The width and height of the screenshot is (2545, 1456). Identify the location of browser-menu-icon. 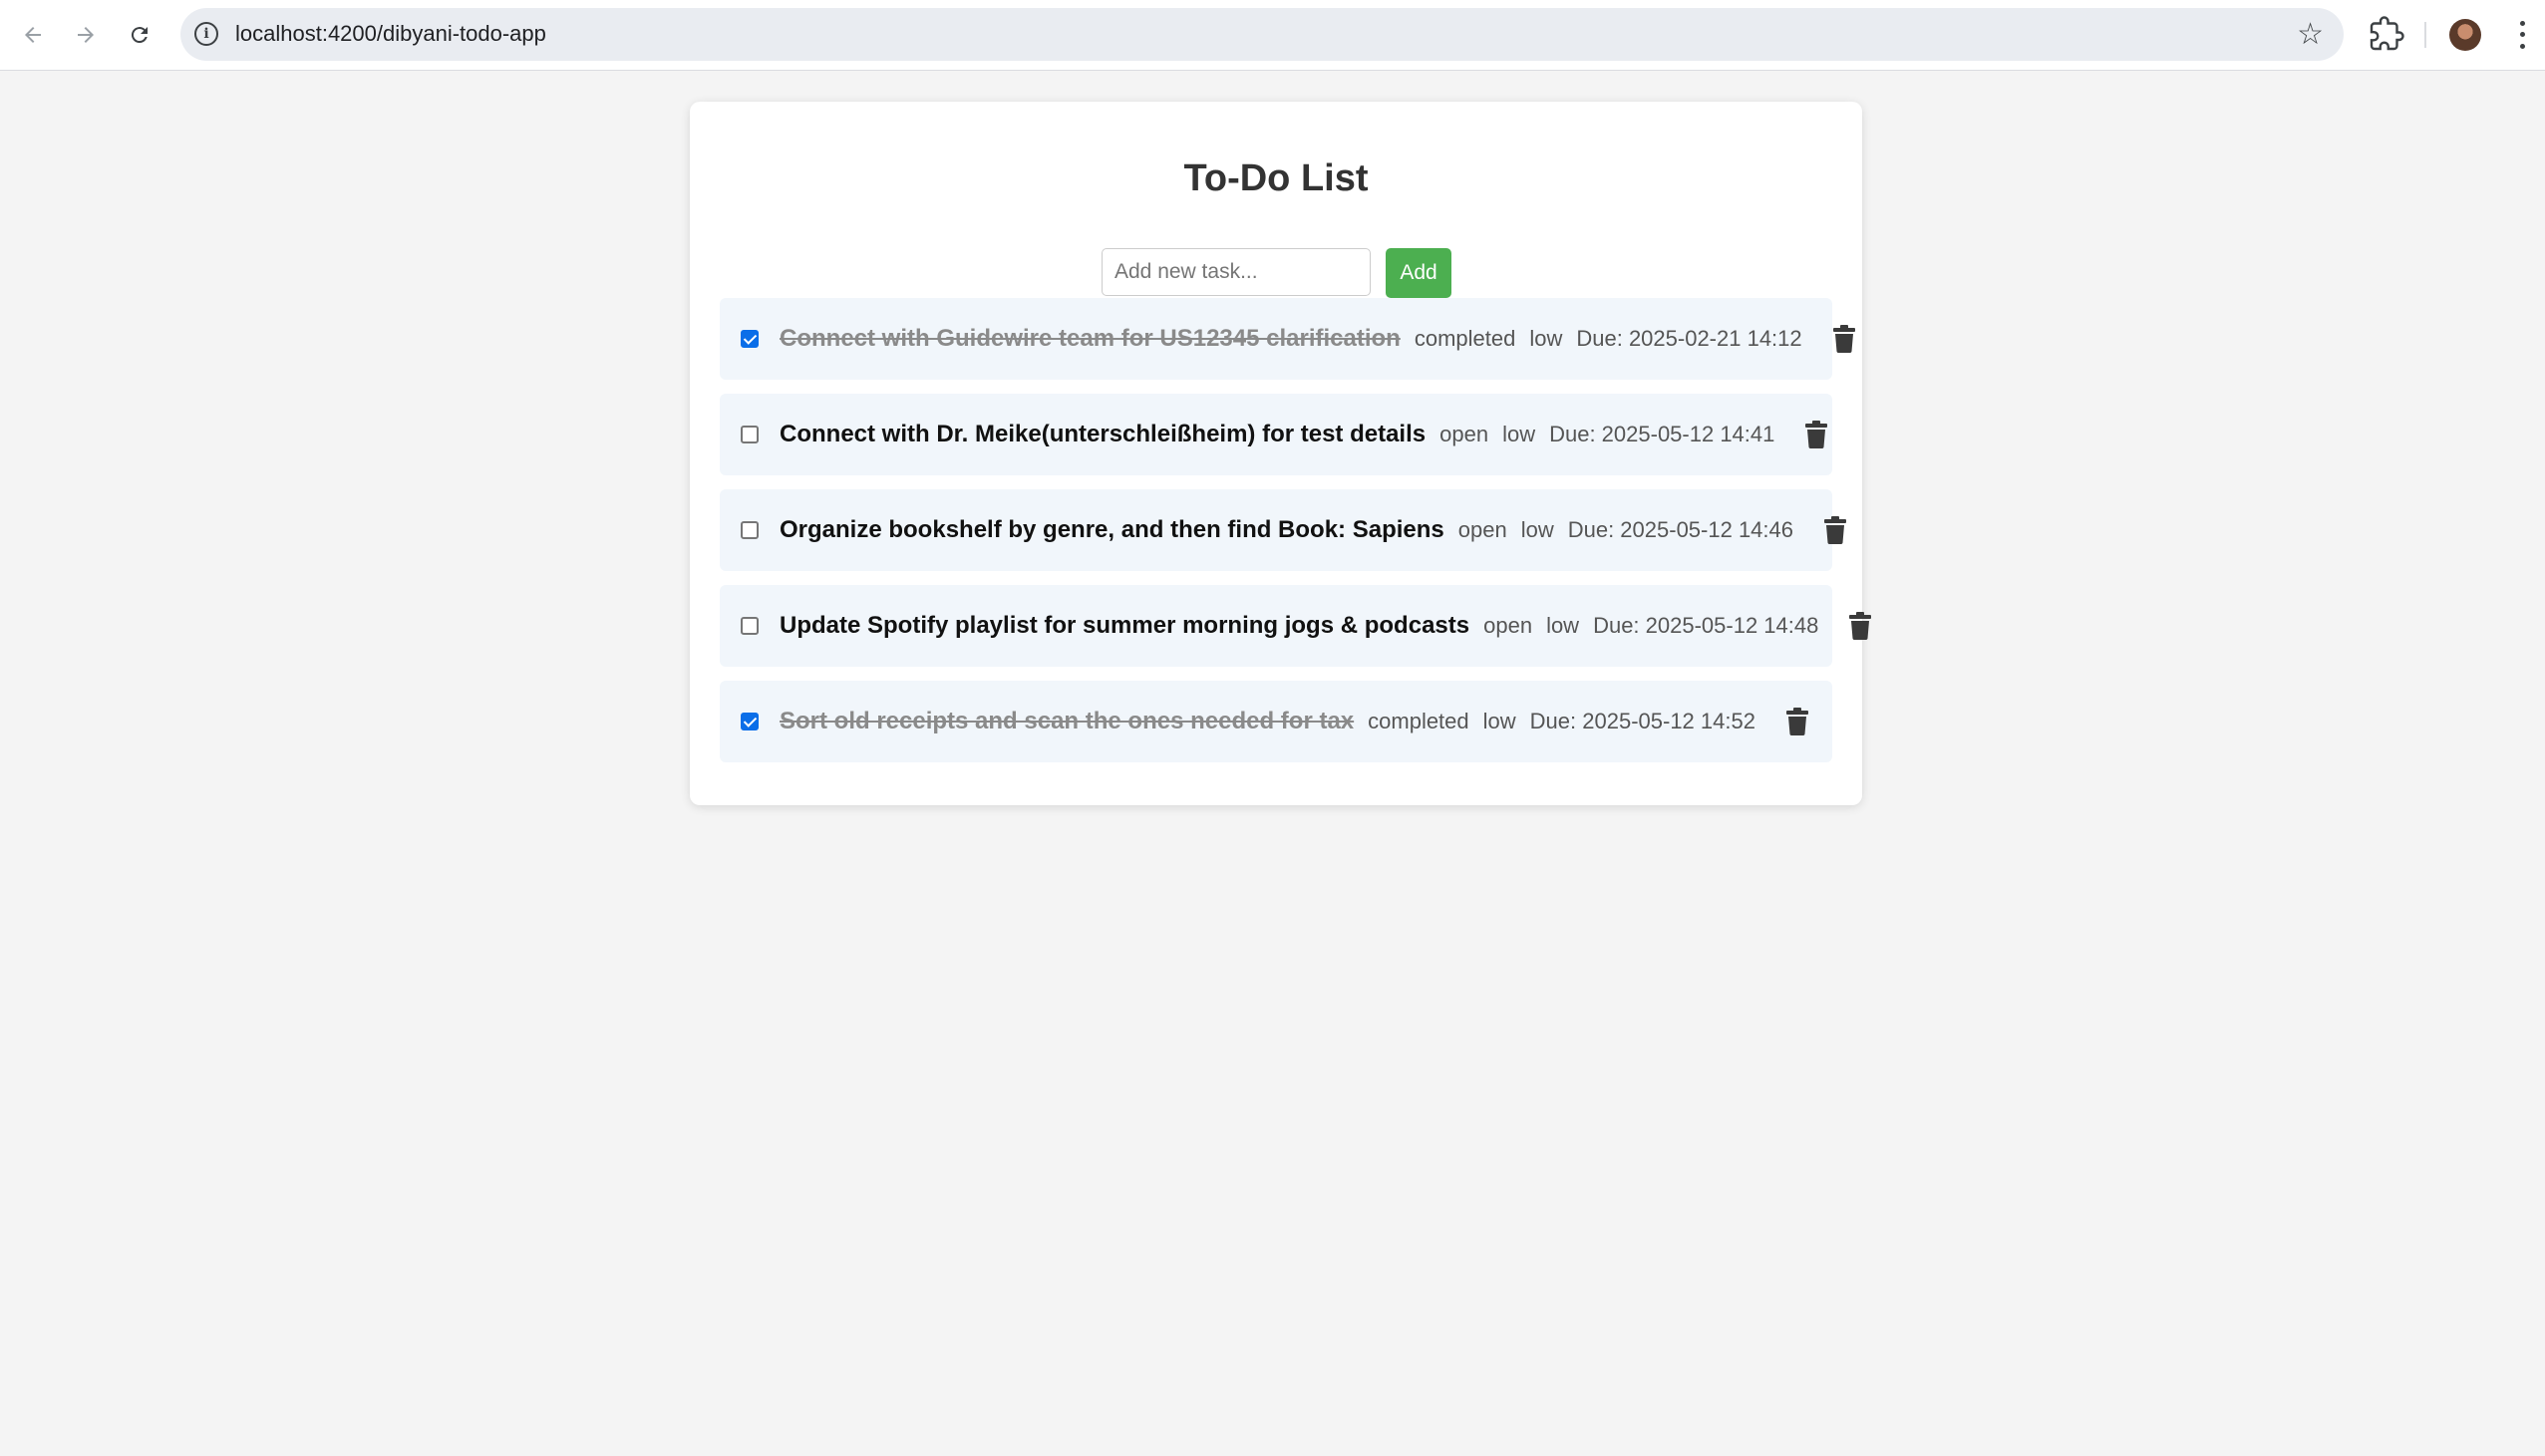
(2522, 35).